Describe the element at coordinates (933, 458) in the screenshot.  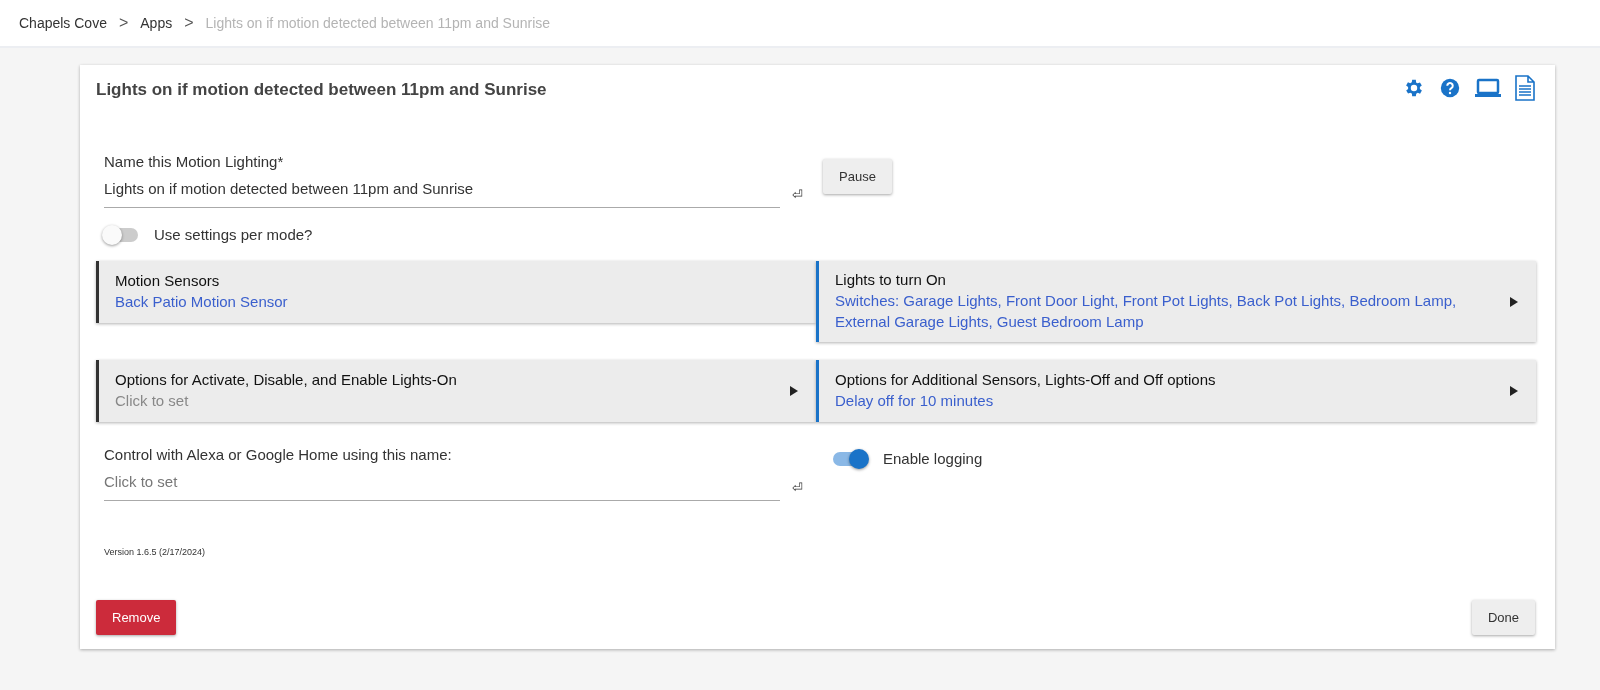
I see `toggle-label: Enable logging` at that location.